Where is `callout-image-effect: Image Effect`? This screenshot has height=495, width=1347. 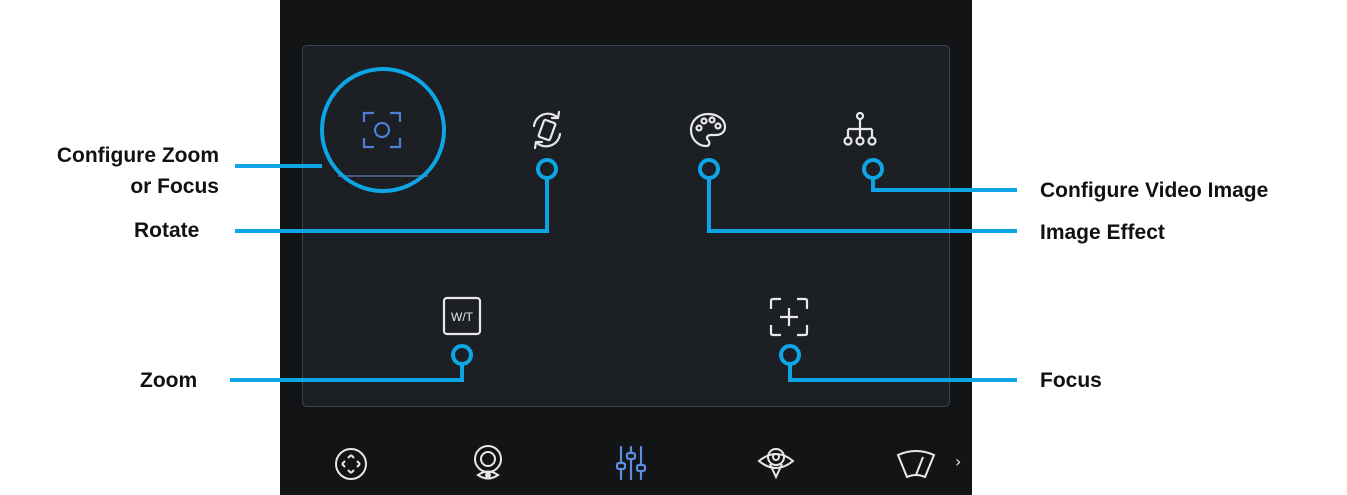 callout-image-effect: Image Effect is located at coordinates (1102, 232).